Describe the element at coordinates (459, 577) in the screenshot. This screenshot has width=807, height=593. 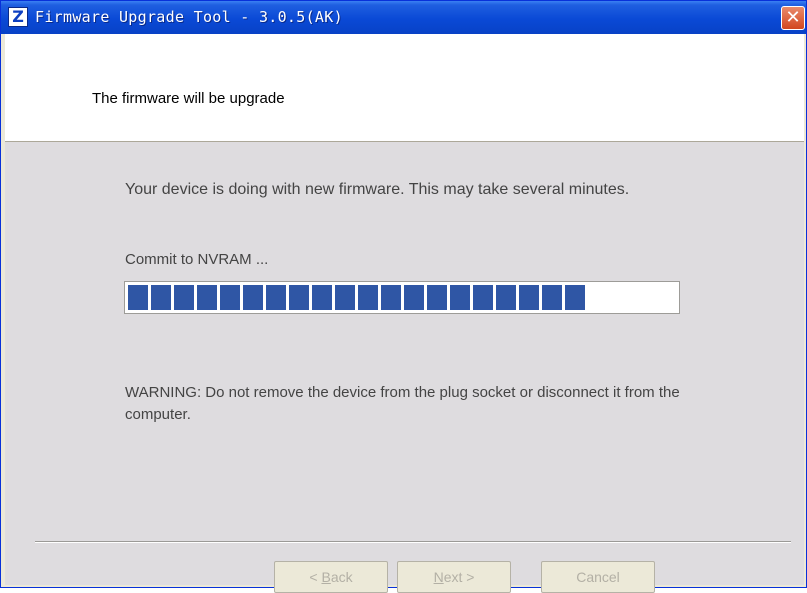
I see `next-rest: ext >` at that location.